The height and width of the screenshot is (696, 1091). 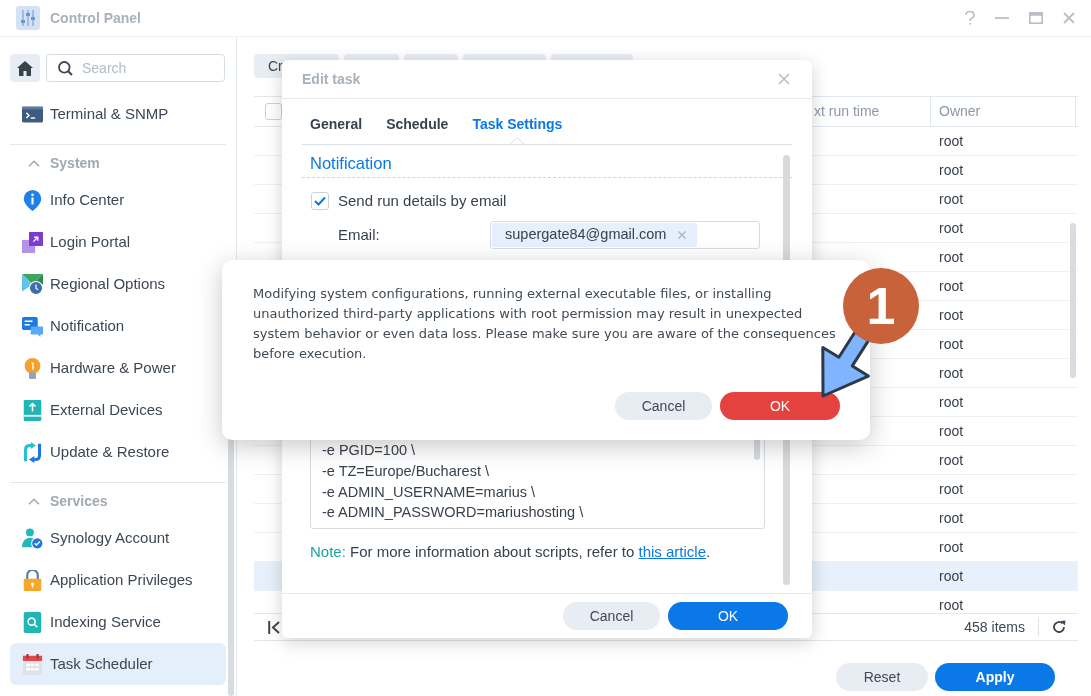 What do you see at coordinates (545, 324) in the screenshot?
I see `warning-message: Modifying system configurations, running external executable files, or installing unauthorized third-party applications with root permission may result in unexpected system behavior or even data loss. Please make sure you are aware of the consequences before execution.` at bounding box center [545, 324].